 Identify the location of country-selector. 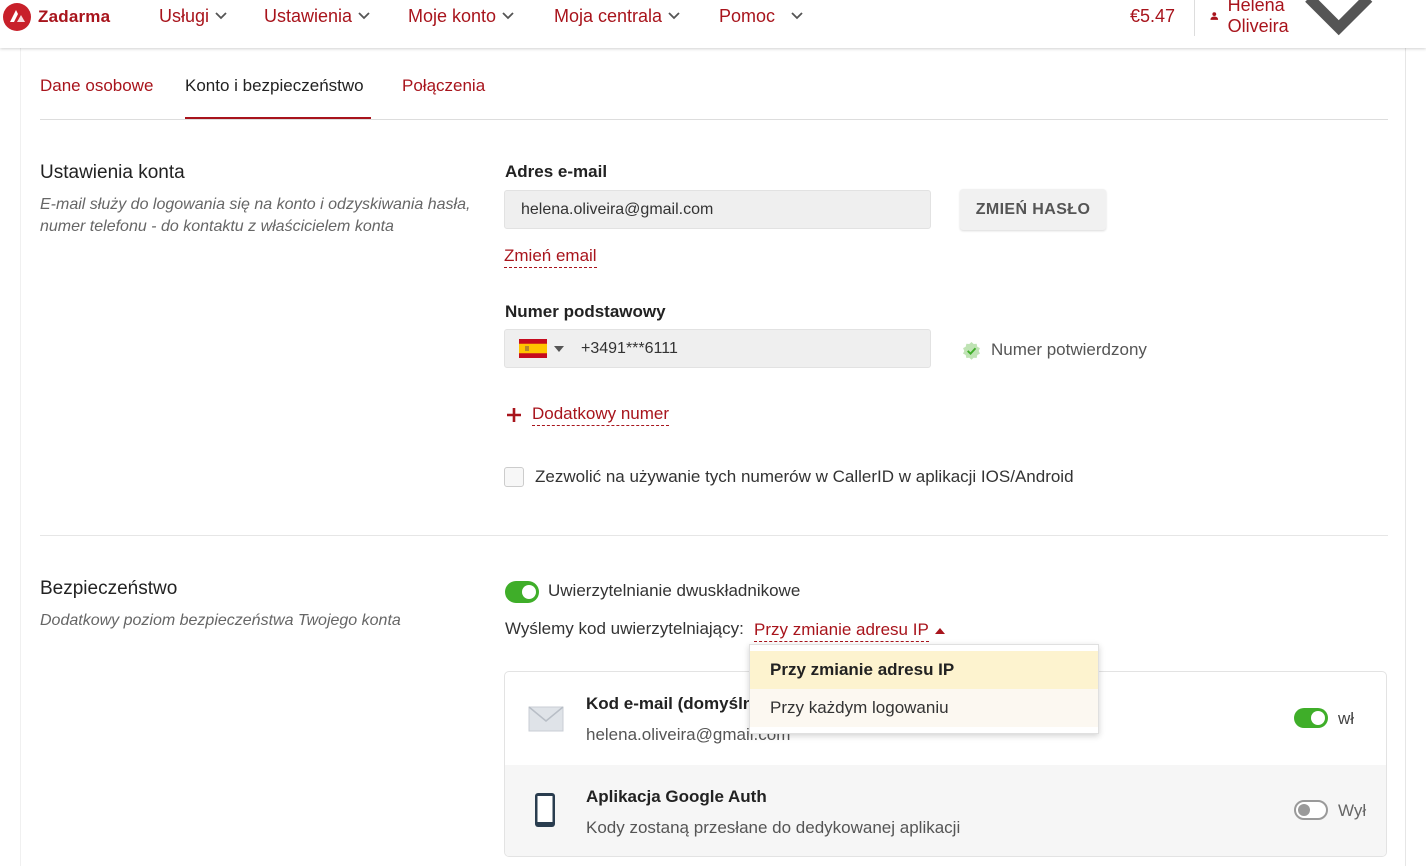
(542, 348).